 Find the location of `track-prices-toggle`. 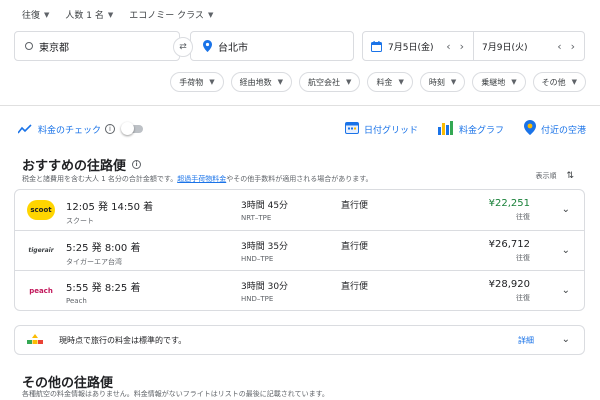

track-prices-toggle is located at coordinates (132, 128).